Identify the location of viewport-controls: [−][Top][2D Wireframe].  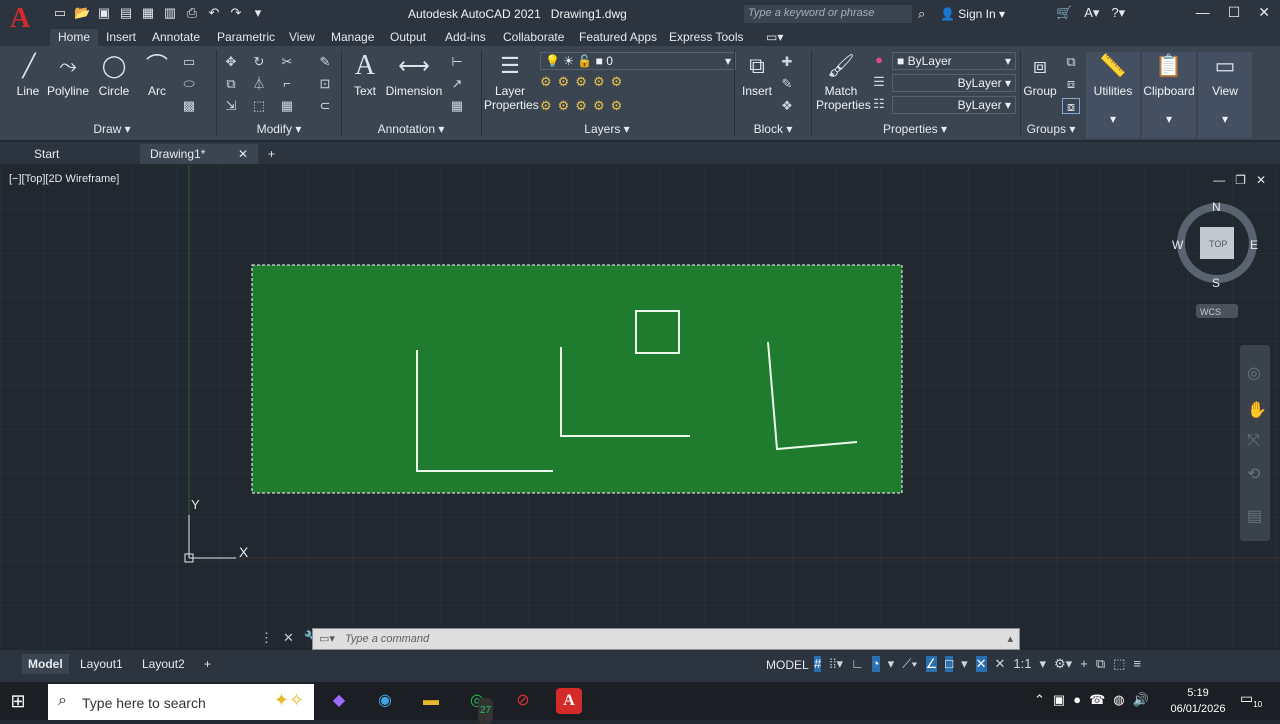
(64, 179).